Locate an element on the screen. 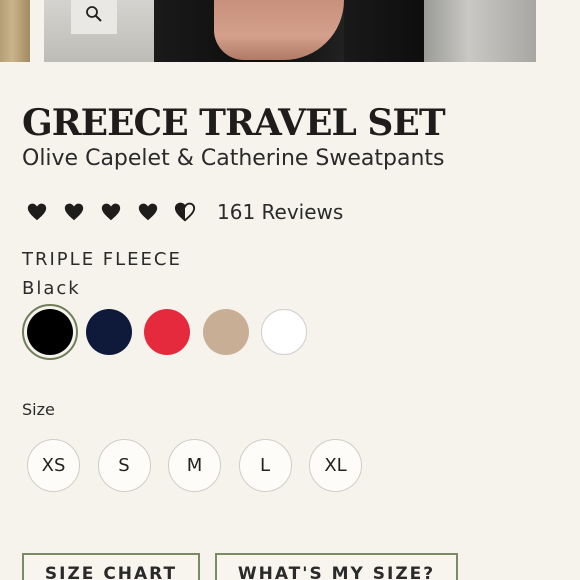 This screenshot has height=580, width=580. swatch-red-fill is located at coordinates (167, 332).